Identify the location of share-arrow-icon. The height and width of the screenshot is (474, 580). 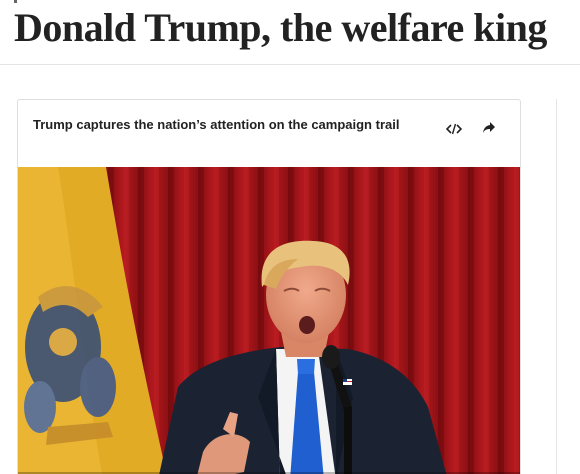
(489, 128).